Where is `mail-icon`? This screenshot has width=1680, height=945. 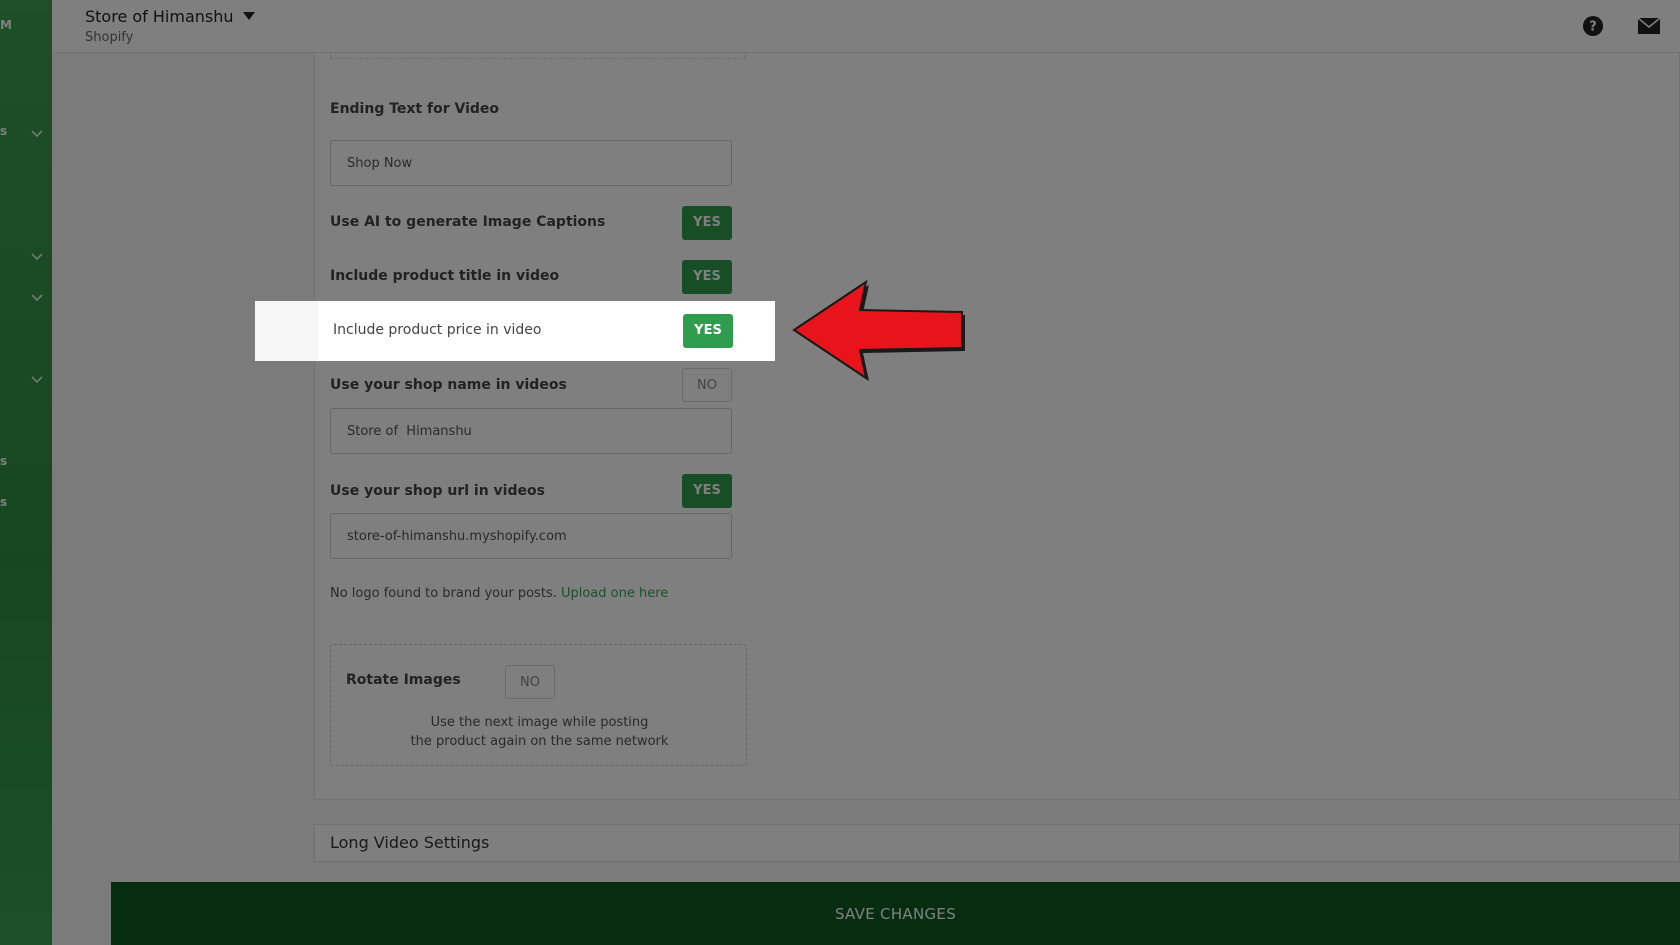 mail-icon is located at coordinates (1649, 26).